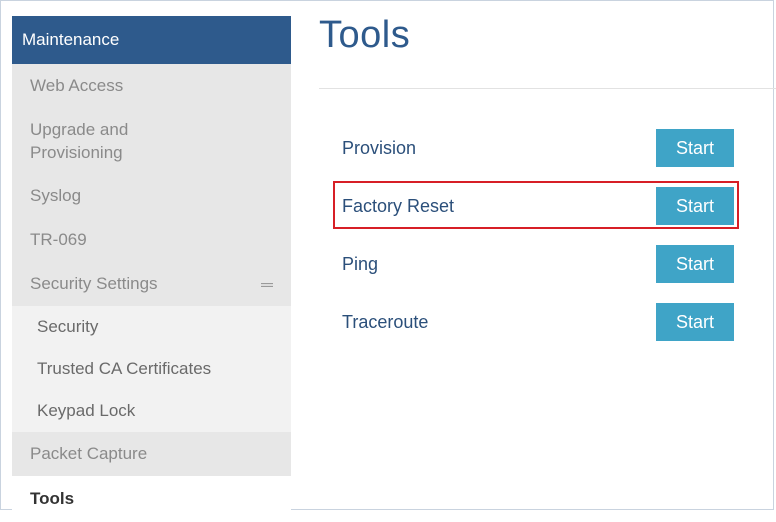 Image resolution: width=776 pixels, height=522 pixels. What do you see at coordinates (151, 411) in the screenshot?
I see `sidebar-subitem-keypad-lock: Keypad Lock` at bounding box center [151, 411].